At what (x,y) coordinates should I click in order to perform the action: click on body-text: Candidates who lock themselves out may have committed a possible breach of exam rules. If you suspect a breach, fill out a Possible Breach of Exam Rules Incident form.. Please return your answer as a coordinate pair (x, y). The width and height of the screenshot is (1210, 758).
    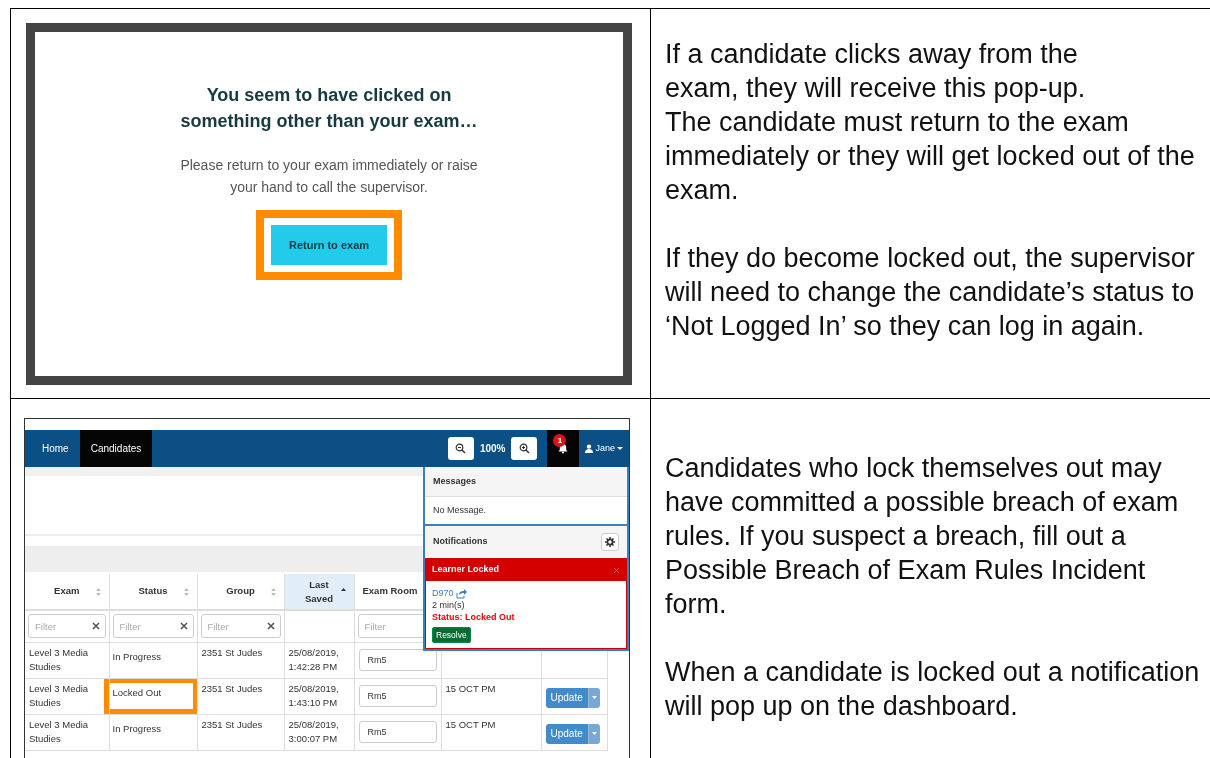
    Looking at the image, I should click on (922, 536).